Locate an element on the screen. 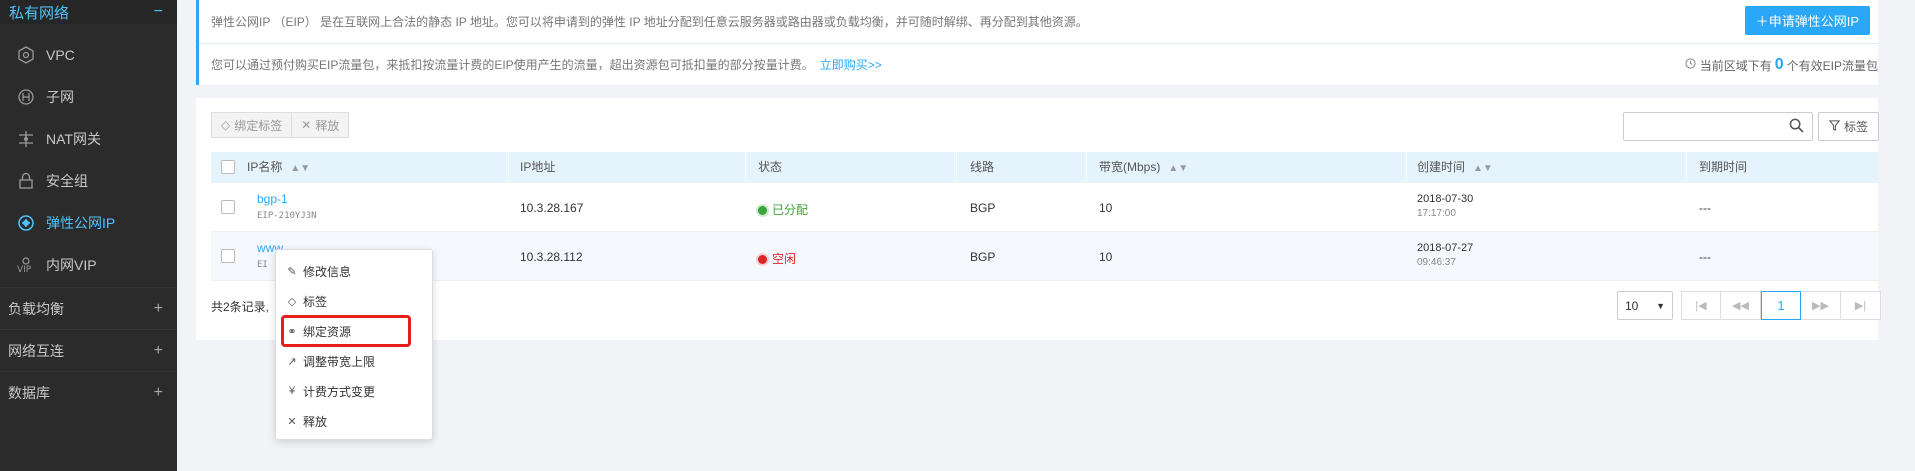  close-icon: ✕ is located at coordinates (306, 125).